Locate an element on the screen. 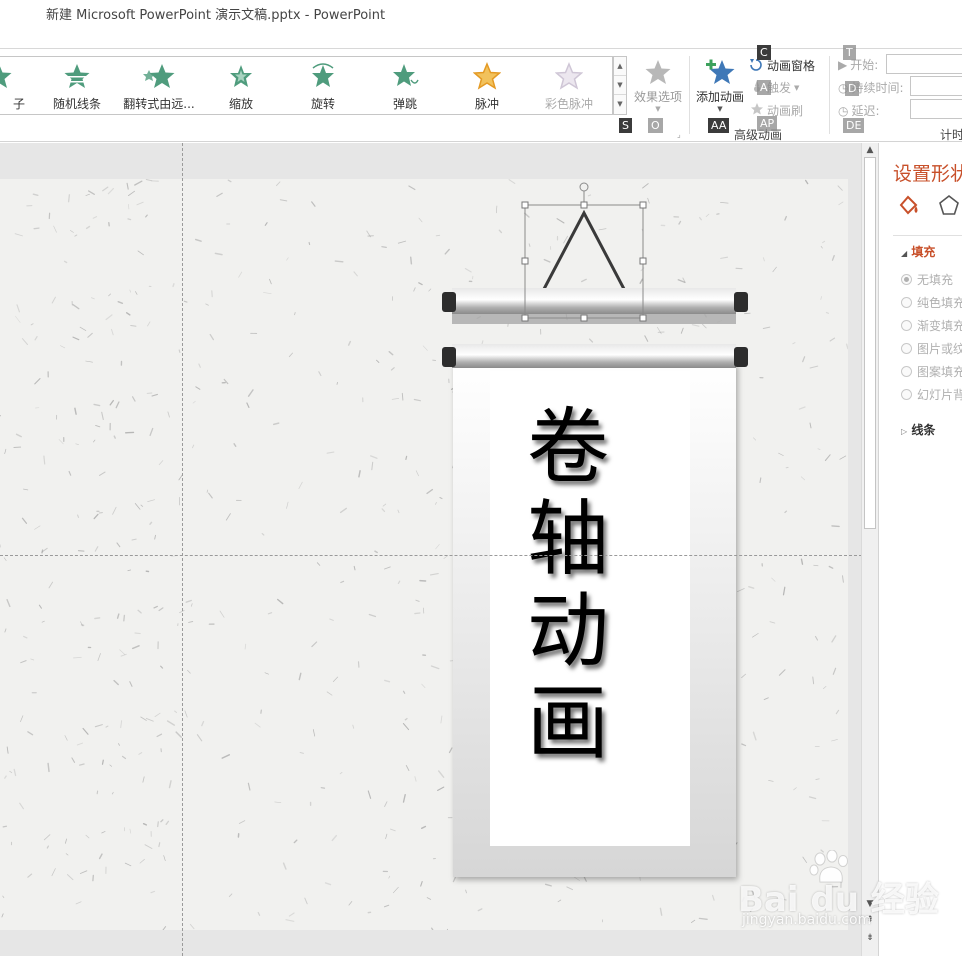 The image size is (962, 956). star-pulse-icon is located at coordinates (487, 76).